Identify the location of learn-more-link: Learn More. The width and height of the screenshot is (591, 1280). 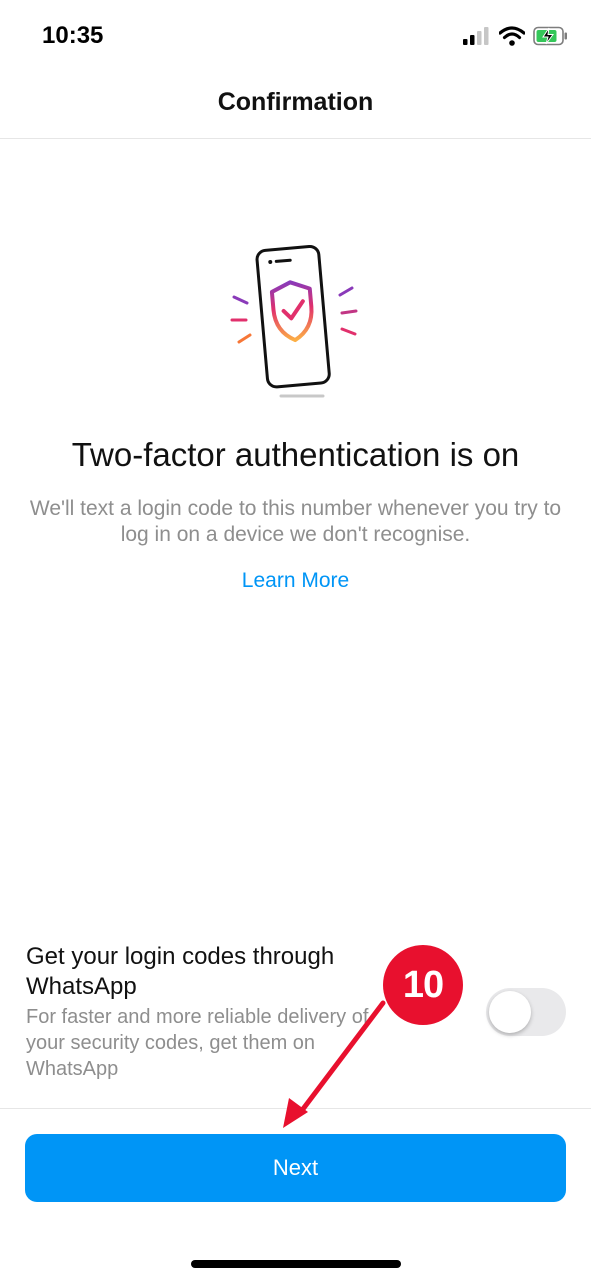
(295, 581).